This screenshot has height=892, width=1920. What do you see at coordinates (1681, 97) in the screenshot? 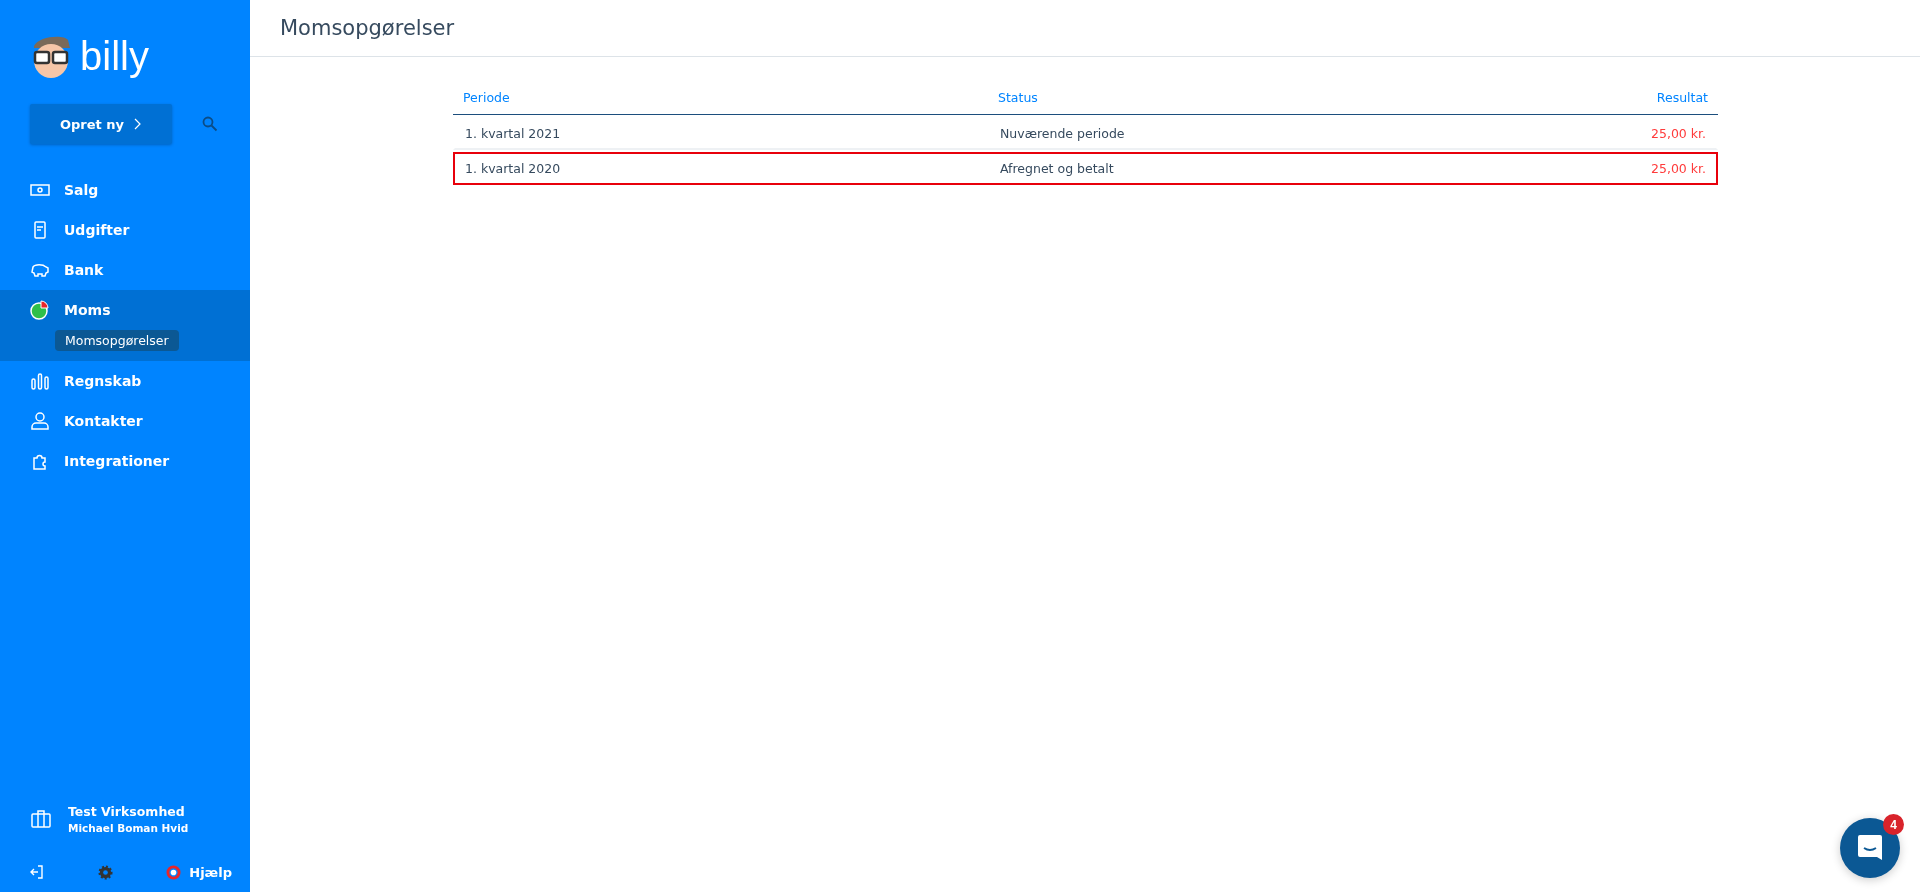
I see `column-header: Resultat` at bounding box center [1681, 97].